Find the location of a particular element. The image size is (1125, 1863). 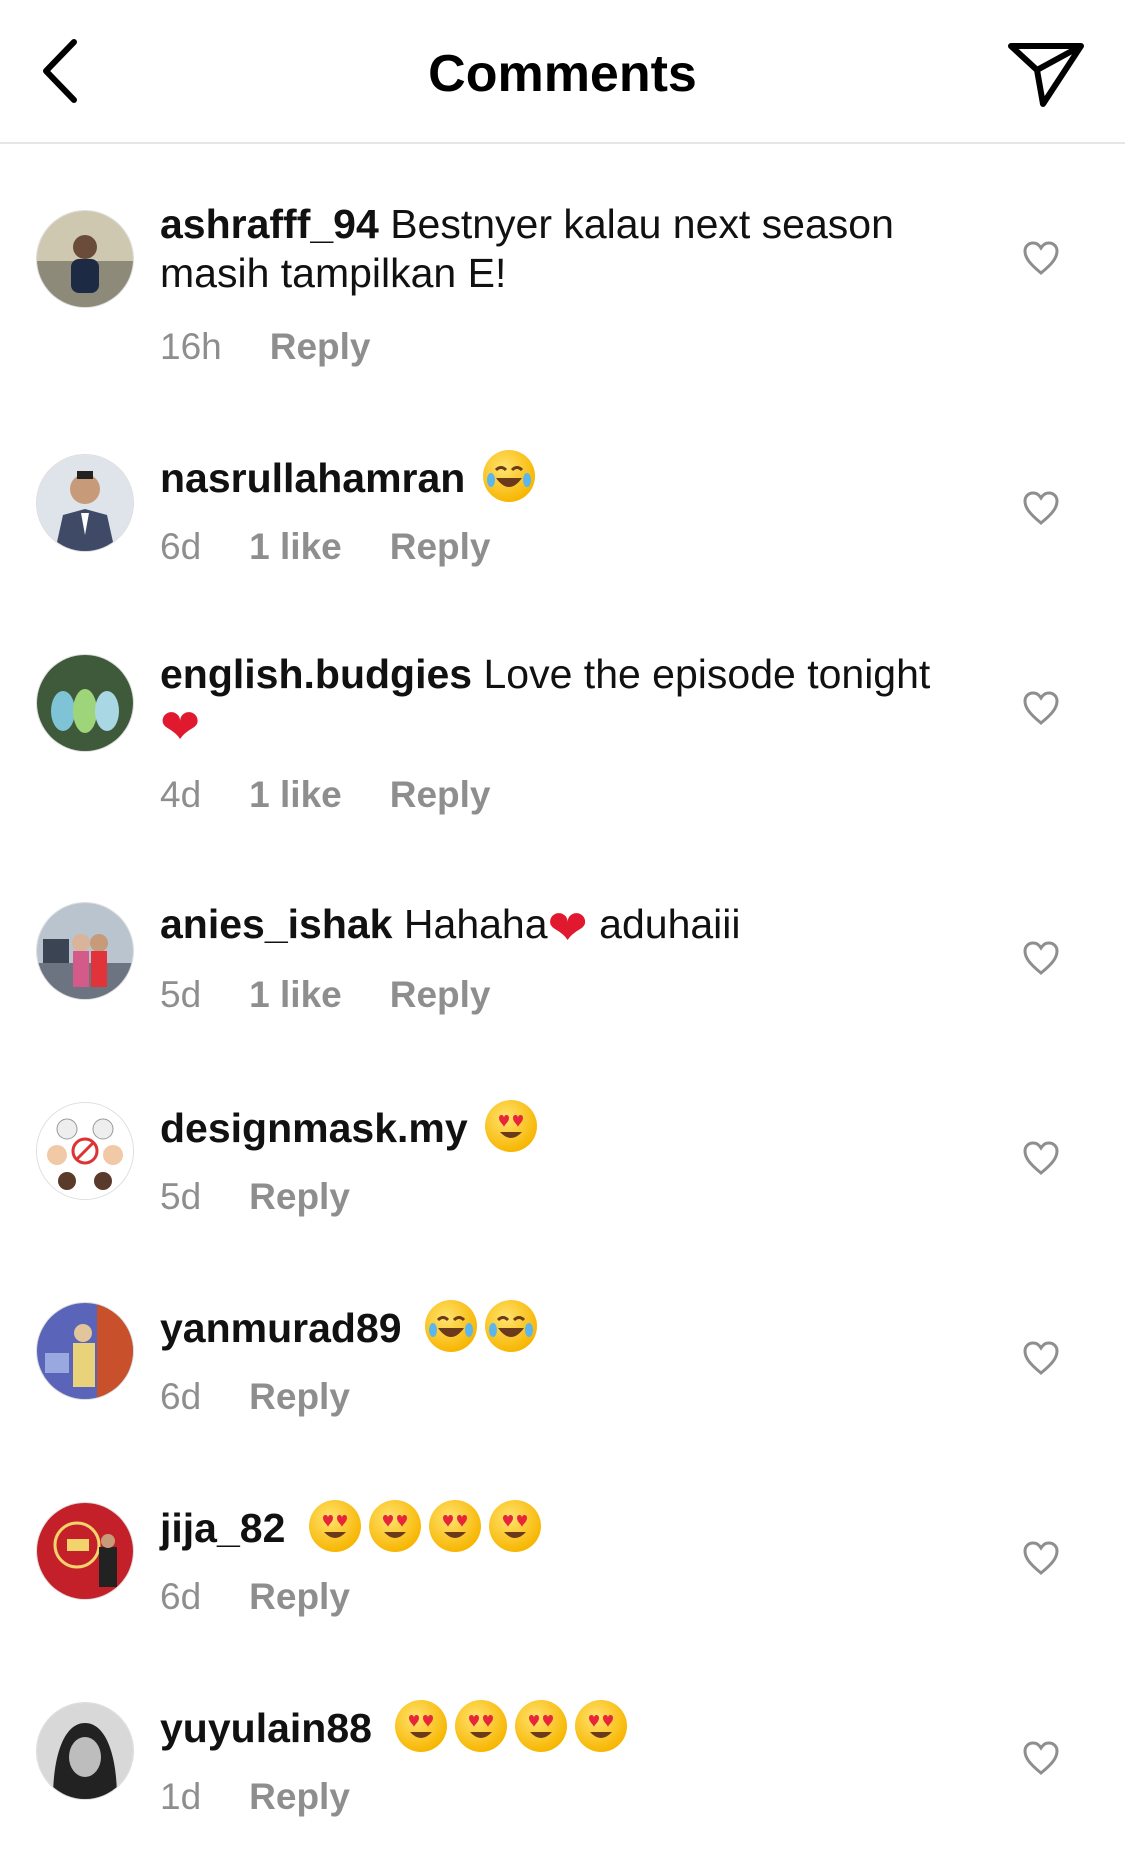

comment-meta: 1d Reply is located at coordinates (255, 1797).